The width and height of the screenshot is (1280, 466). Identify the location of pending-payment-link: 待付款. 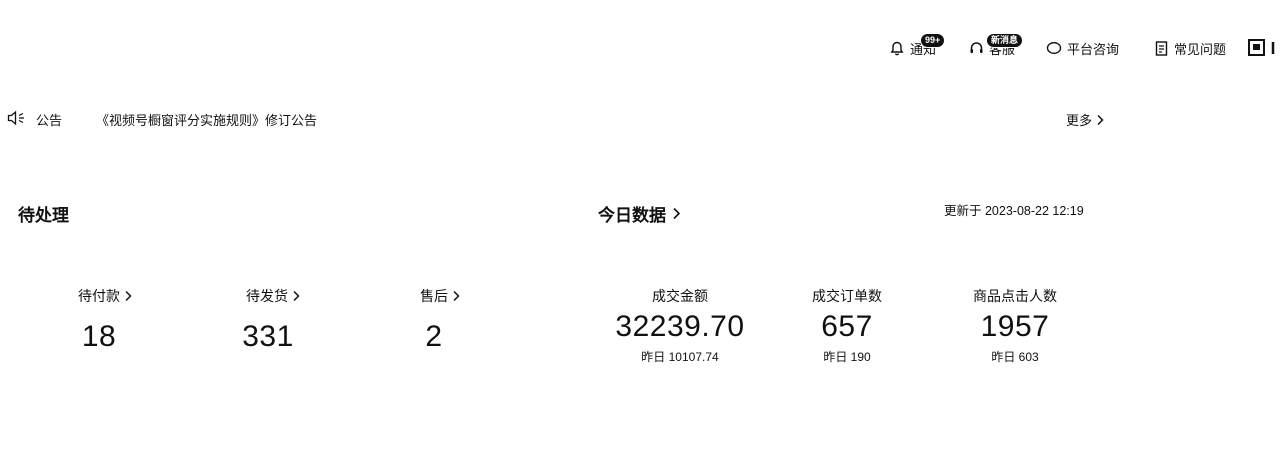
(105, 296).